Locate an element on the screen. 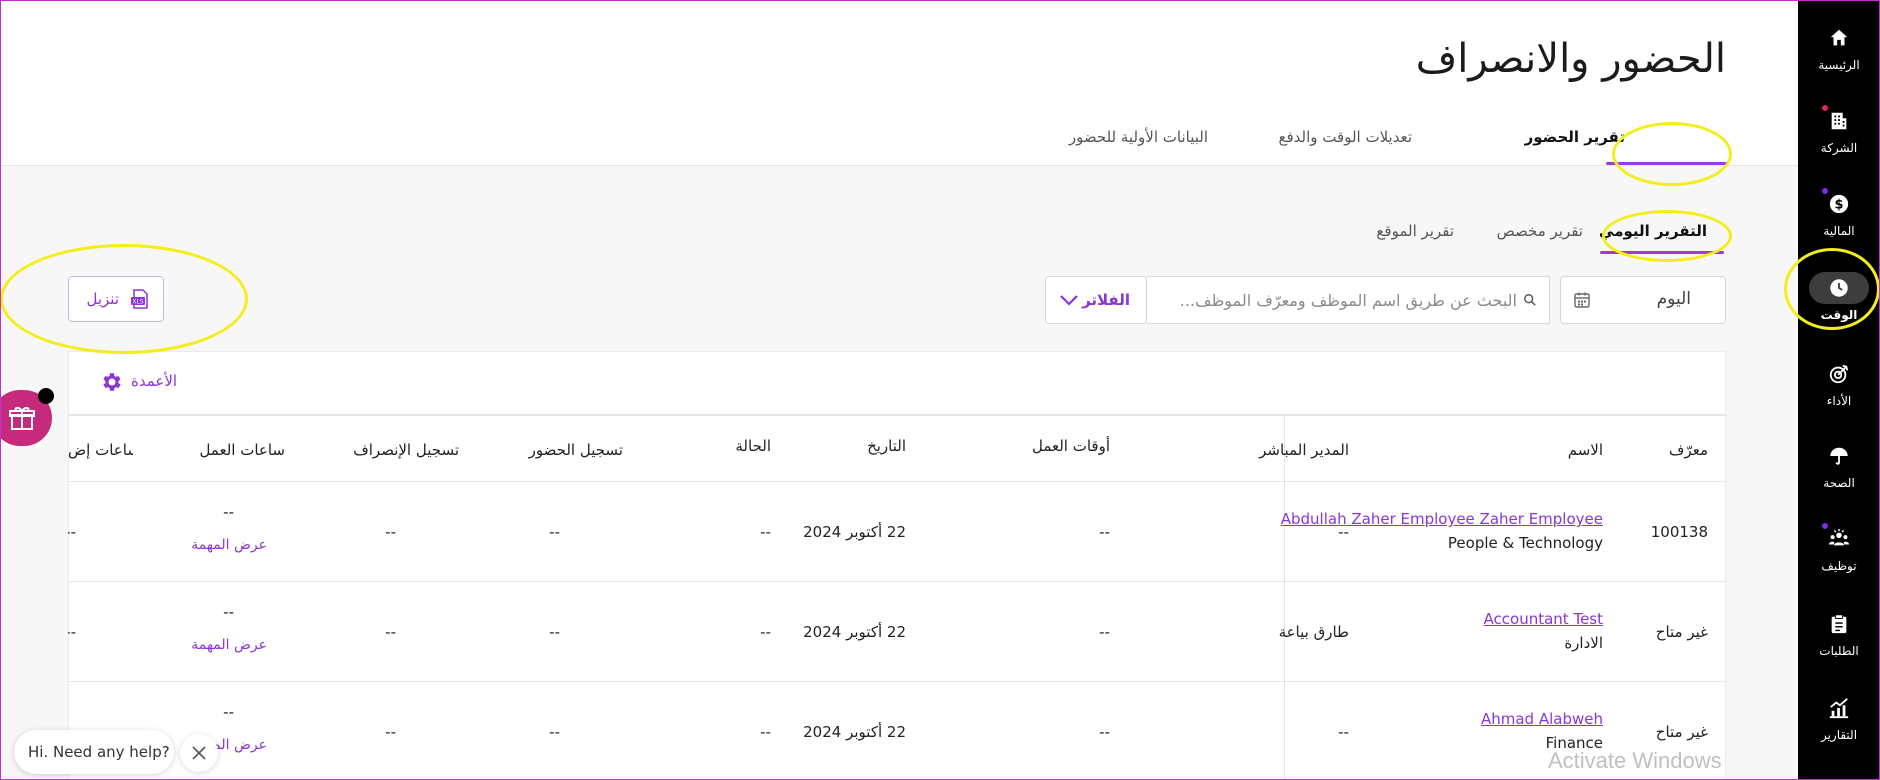 Image resolution: width=1880 pixels, height=780 pixels. sidebar-item-company: الشركة is located at coordinates (1839, 132).